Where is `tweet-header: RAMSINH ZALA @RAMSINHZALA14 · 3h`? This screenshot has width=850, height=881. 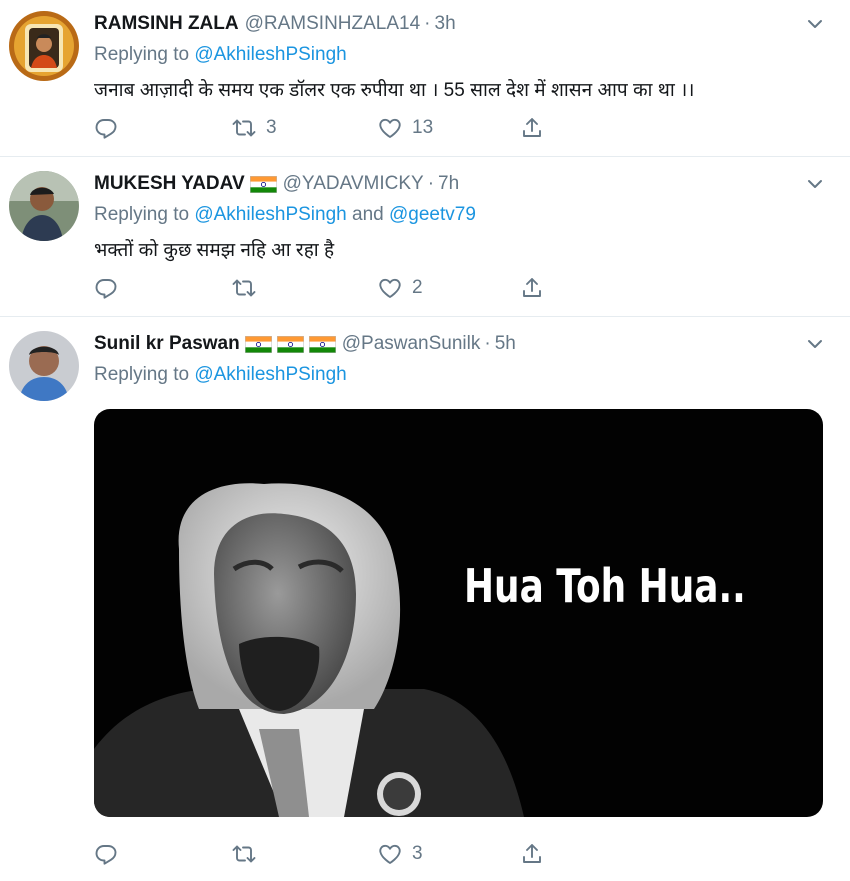
tweet-header: RAMSINH ZALA @RAMSINHZALA14 · 3h is located at coordinates (275, 24).